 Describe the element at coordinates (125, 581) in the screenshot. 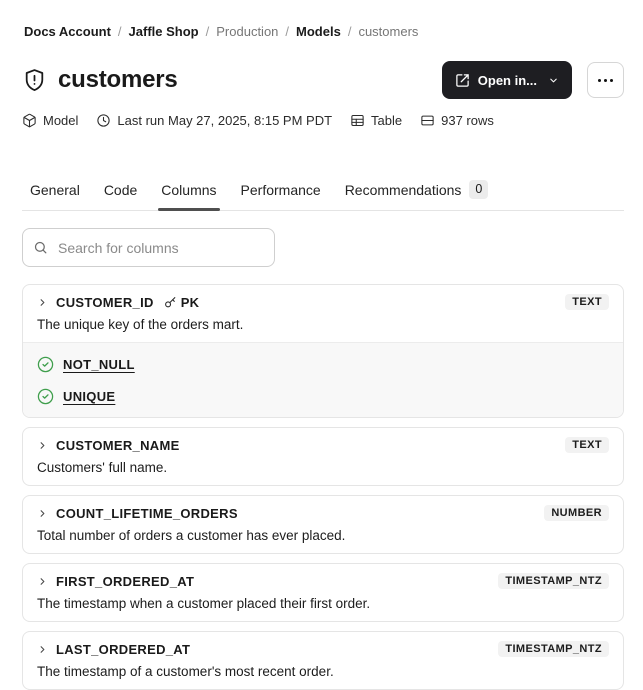

I see `column-name: FIRST_ORDERED_AT` at that location.